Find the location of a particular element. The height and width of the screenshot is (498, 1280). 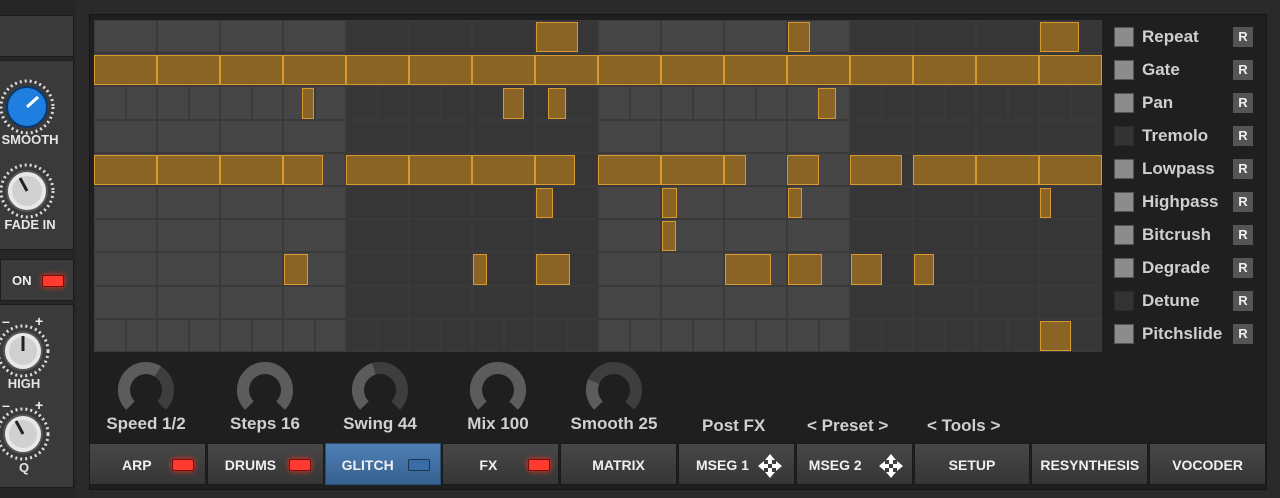

tab-mseg-2: MSEG 2 is located at coordinates (854, 464).